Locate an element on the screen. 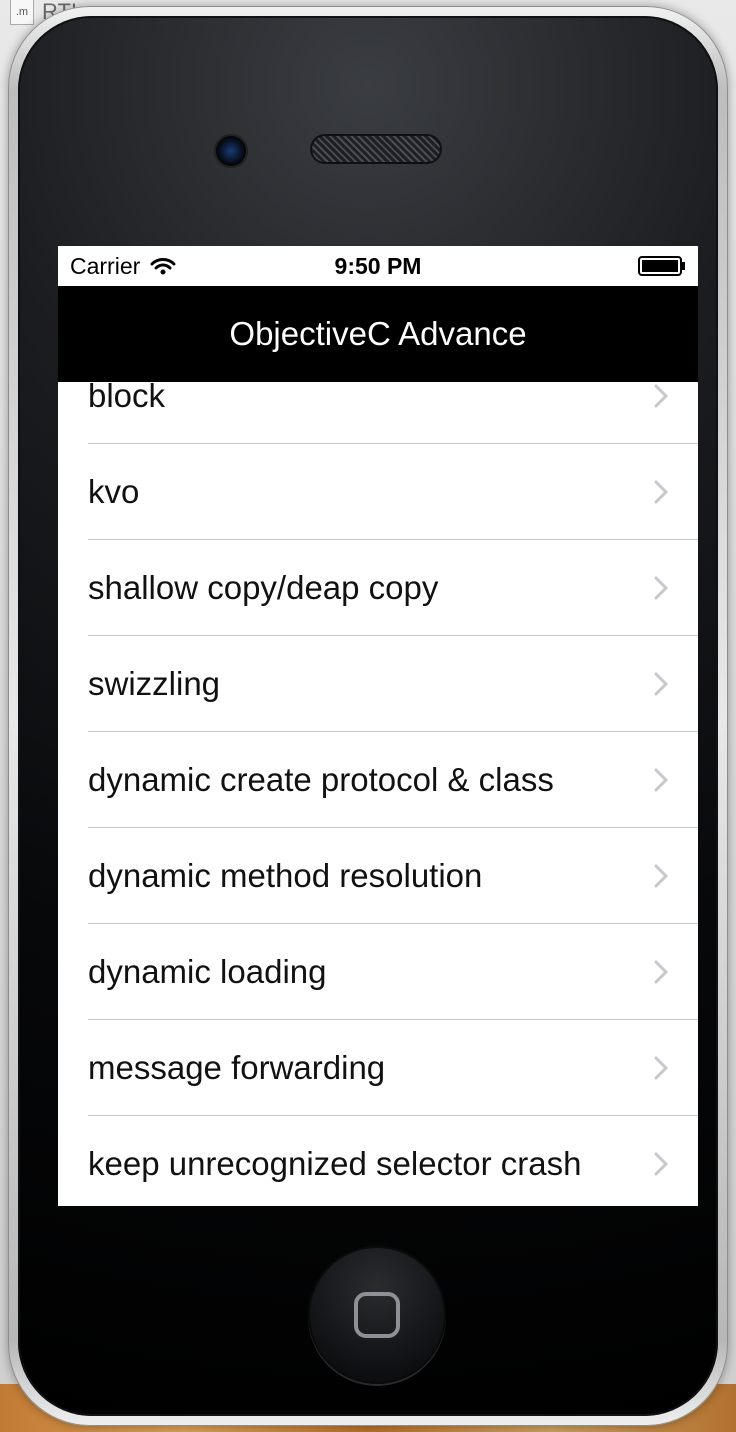  row-label: dynamic create protocol & class is located at coordinates (321, 779).